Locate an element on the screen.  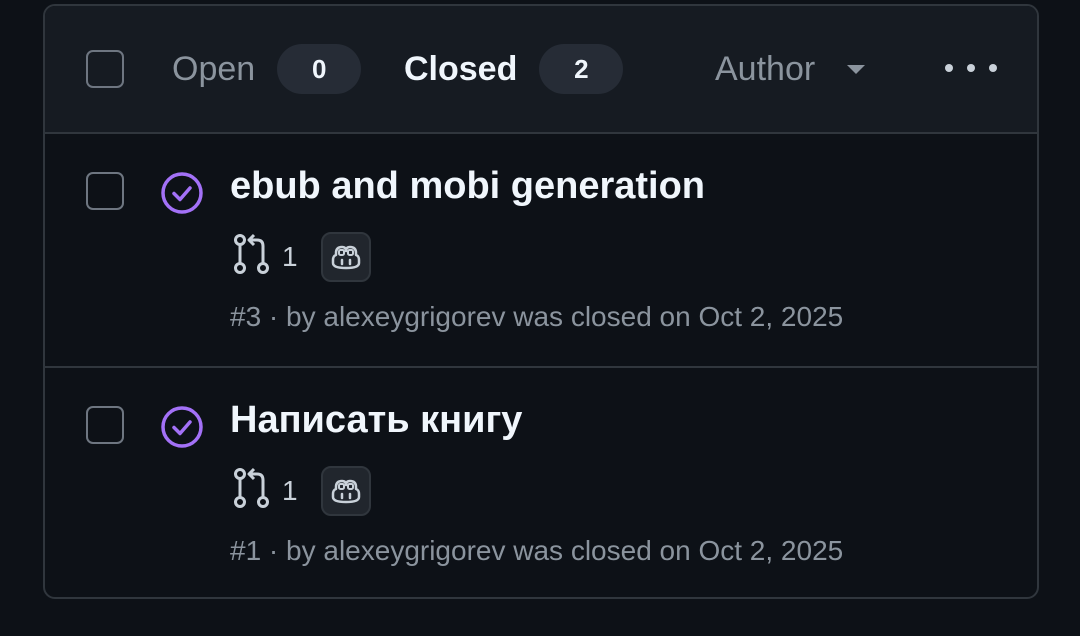
open-count-badge: 0 is located at coordinates (319, 69).